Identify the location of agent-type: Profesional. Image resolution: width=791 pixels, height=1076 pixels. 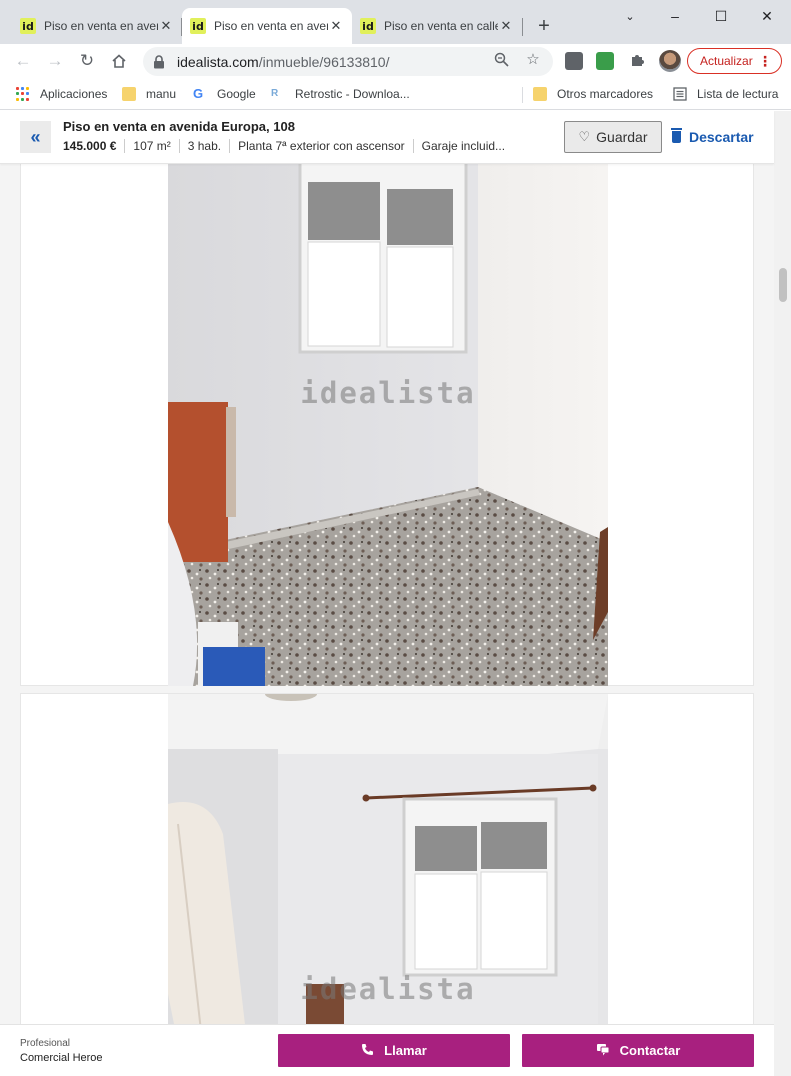
(45, 1043).